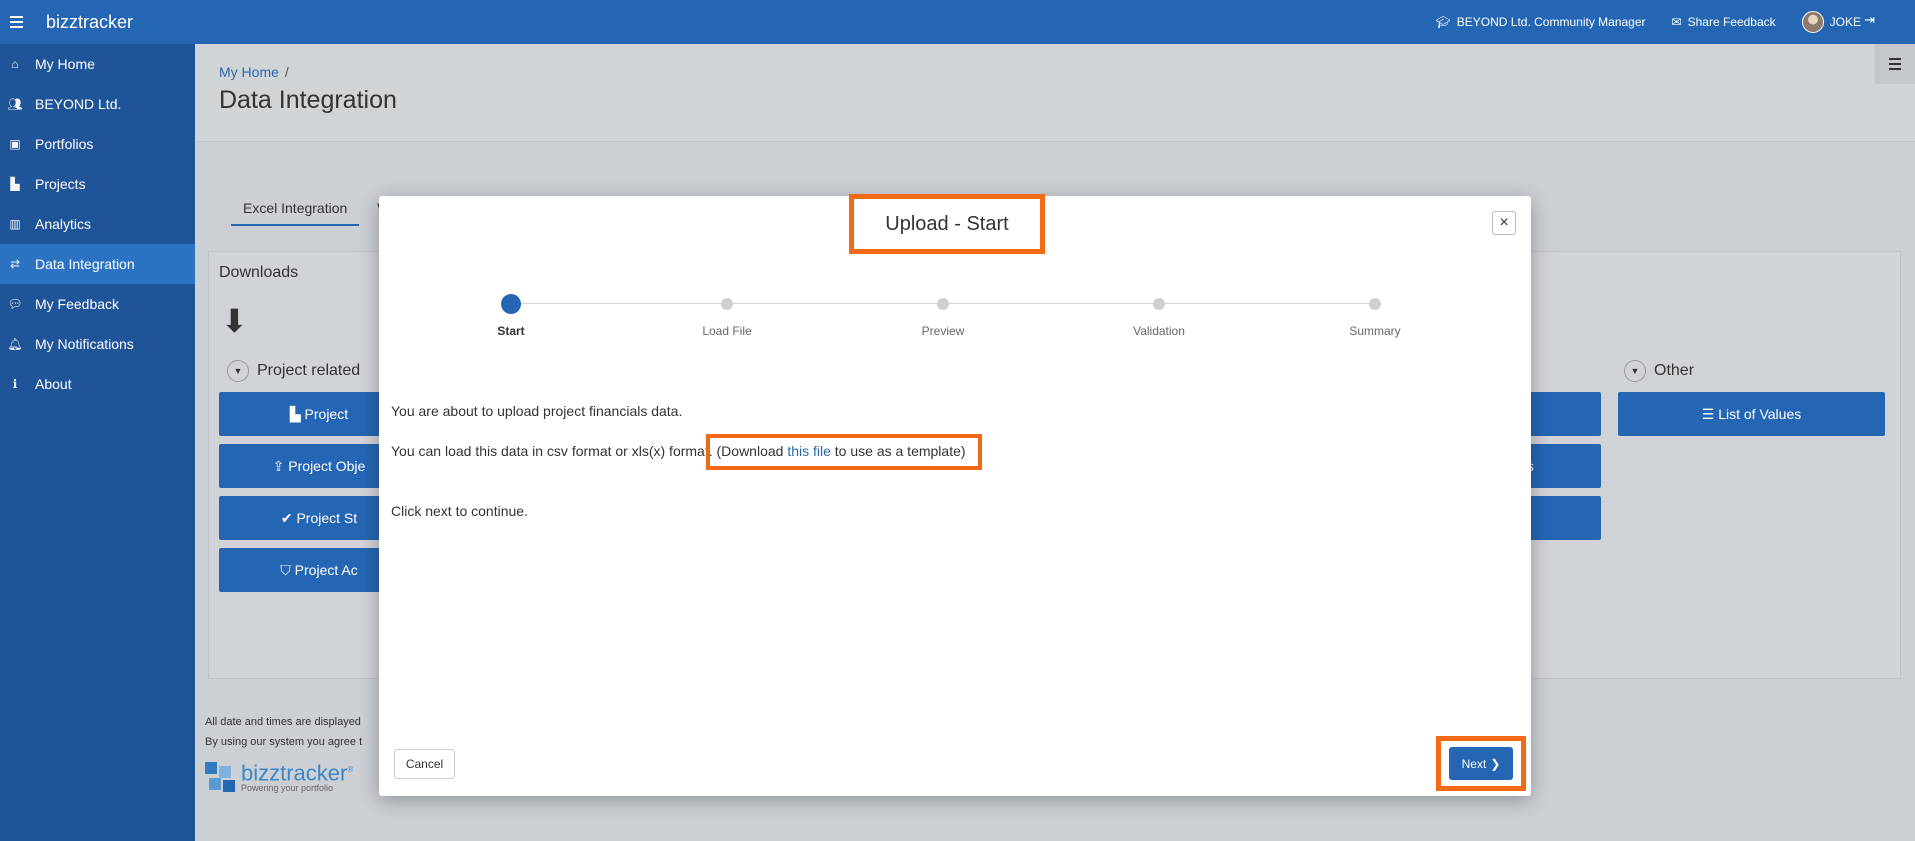  Describe the element at coordinates (511, 316) in the screenshot. I see `step-start: Start` at that location.